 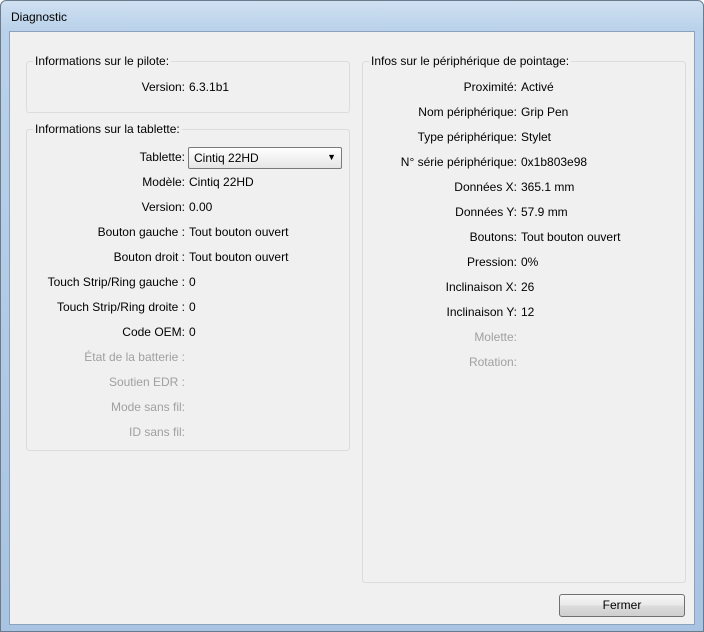 I want to click on info-row: Nom périphérique: Grip Pen, so click(x=525, y=113).